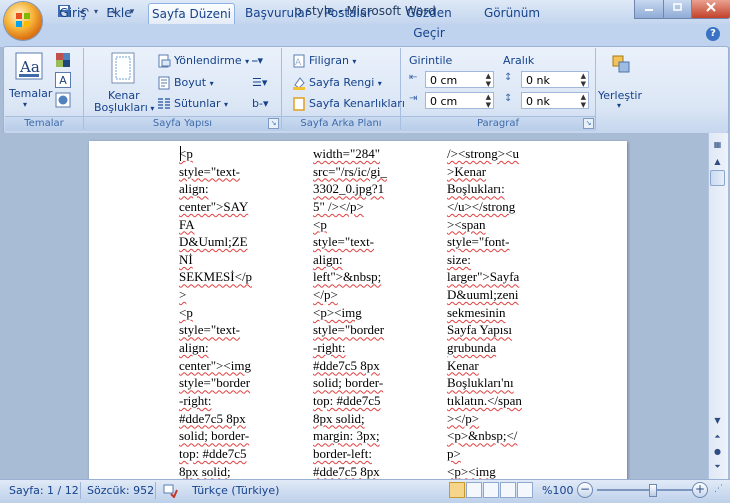  Describe the element at coordinates (717, 421) in the screenshot. I see `scroll-down-icon: ▼` at that location.